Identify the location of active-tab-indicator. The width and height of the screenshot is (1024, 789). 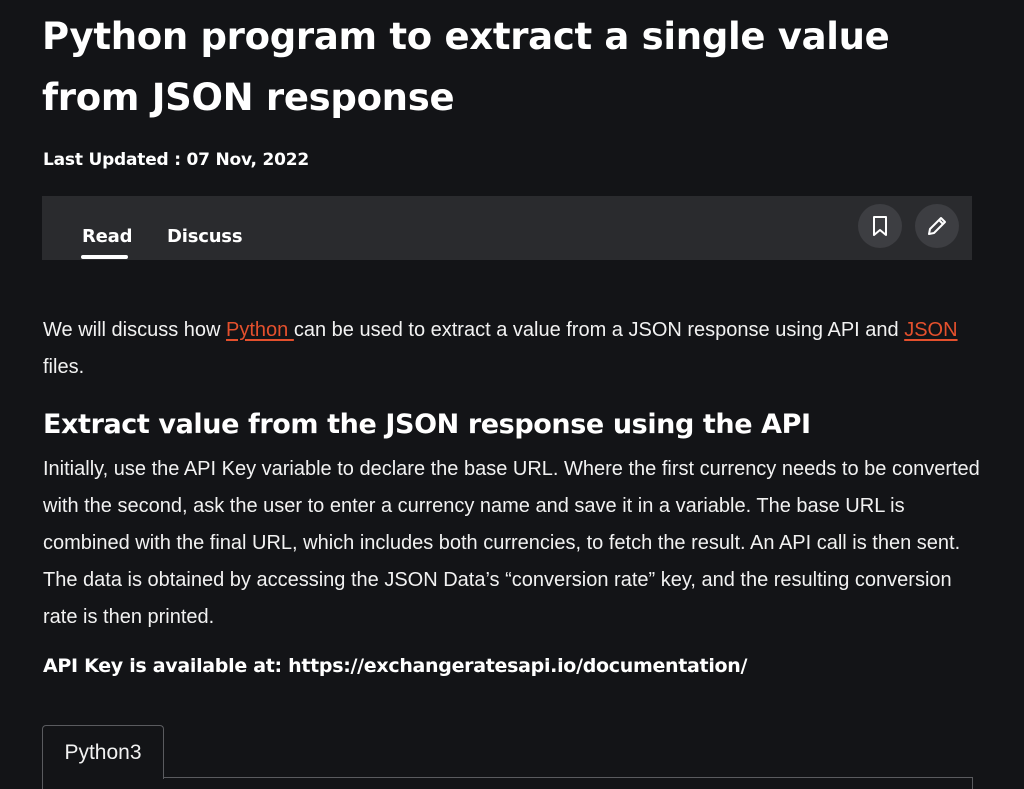
(104, 257).